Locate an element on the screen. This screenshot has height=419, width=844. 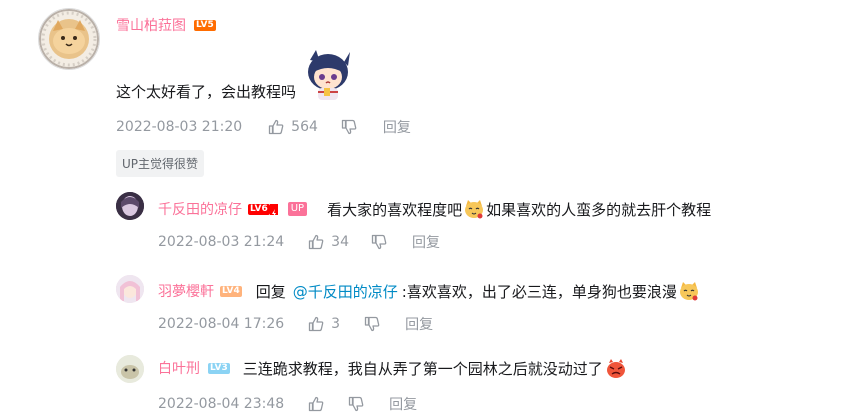
like-button: 34 is located at coordinates (328, 242).